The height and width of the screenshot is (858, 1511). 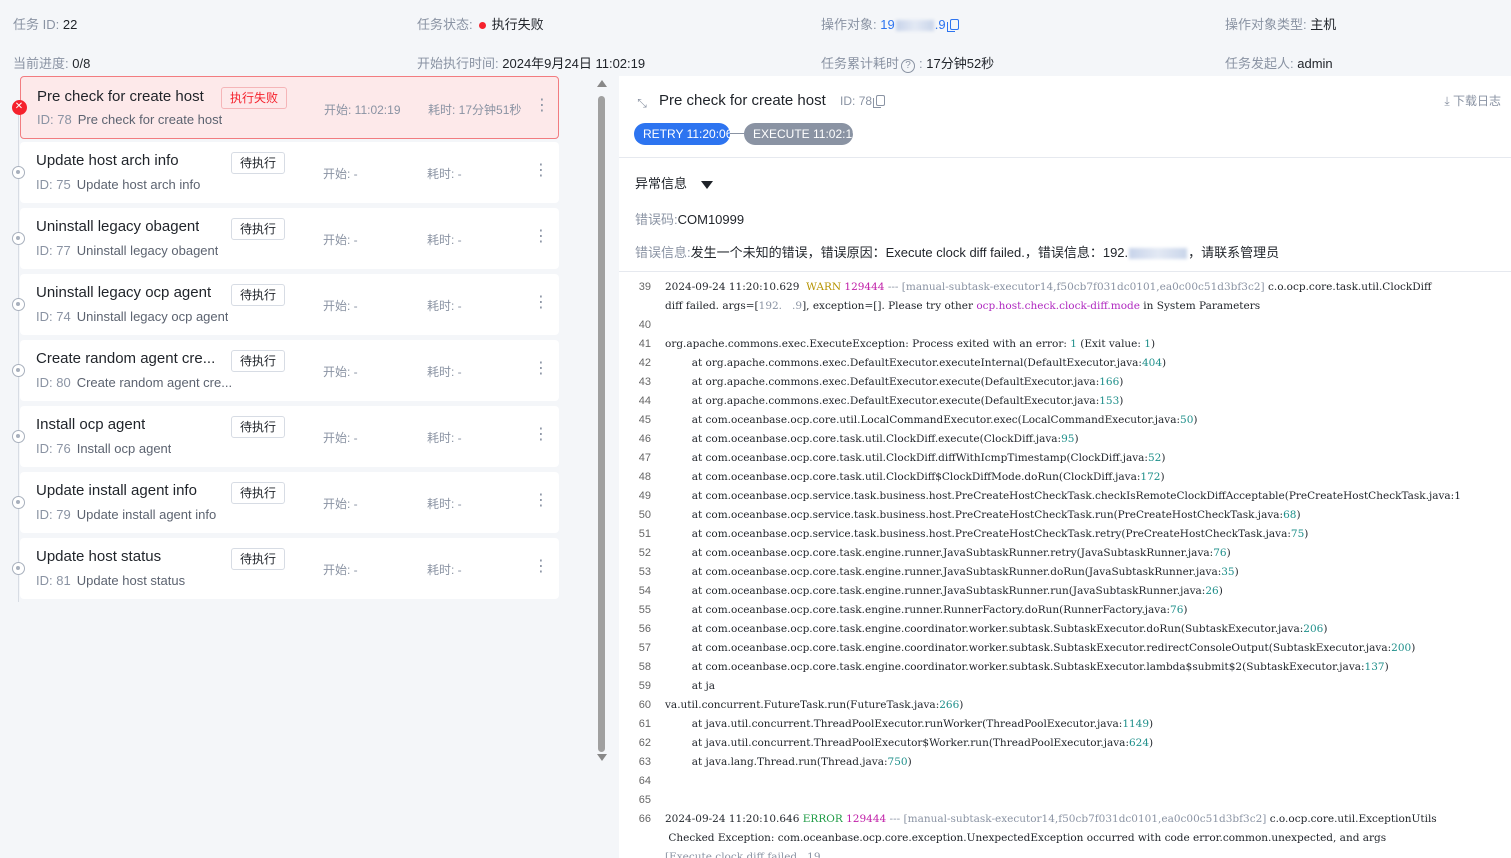 I want to click on log-line-number: 66, so click(x=644, y=819).